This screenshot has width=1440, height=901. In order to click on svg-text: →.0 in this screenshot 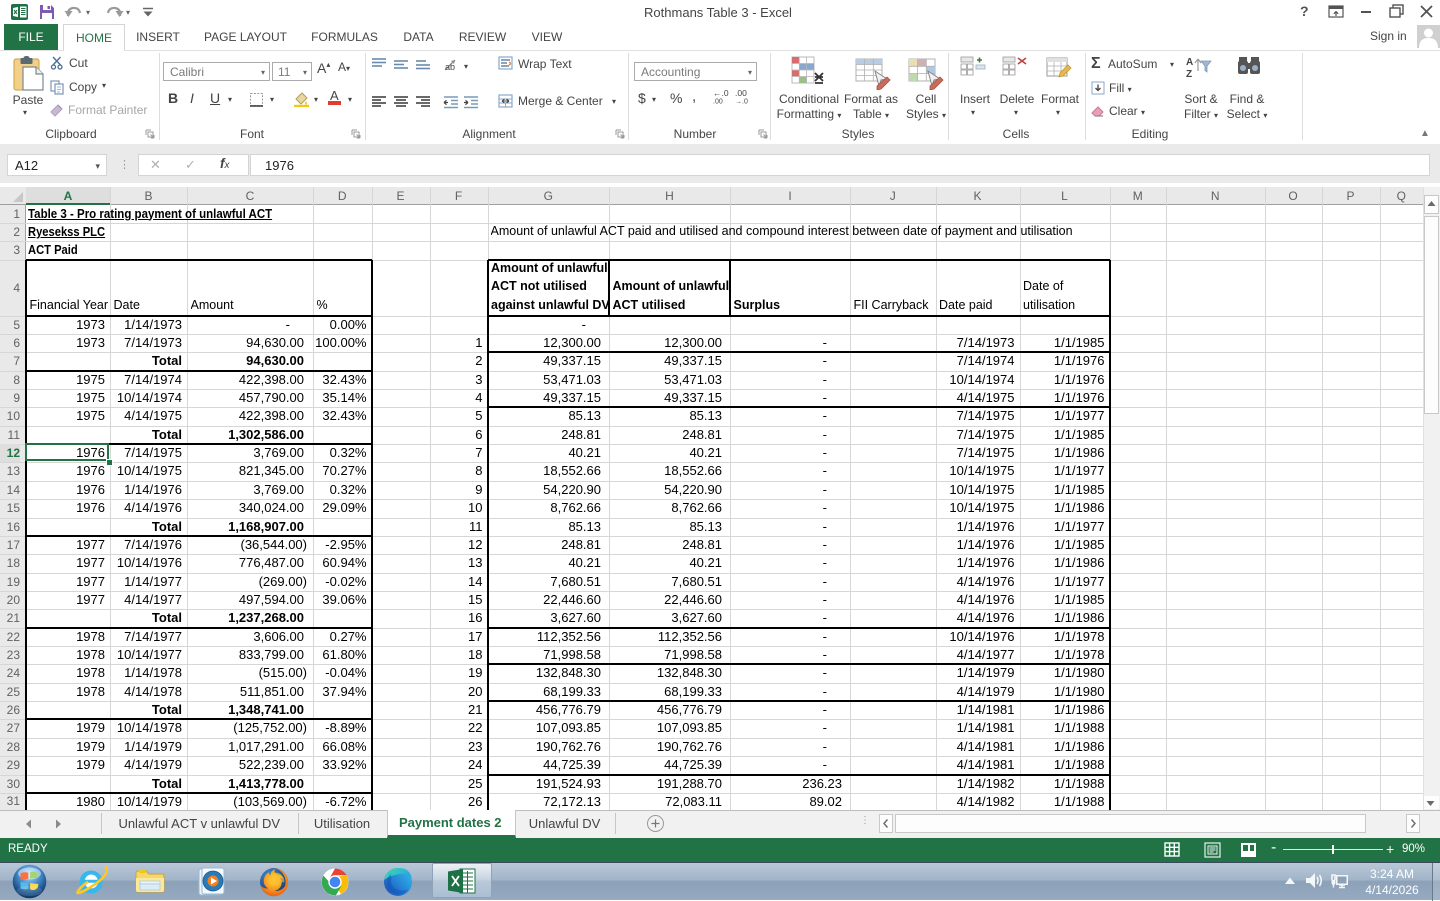, I will do `click(741, 102)`.